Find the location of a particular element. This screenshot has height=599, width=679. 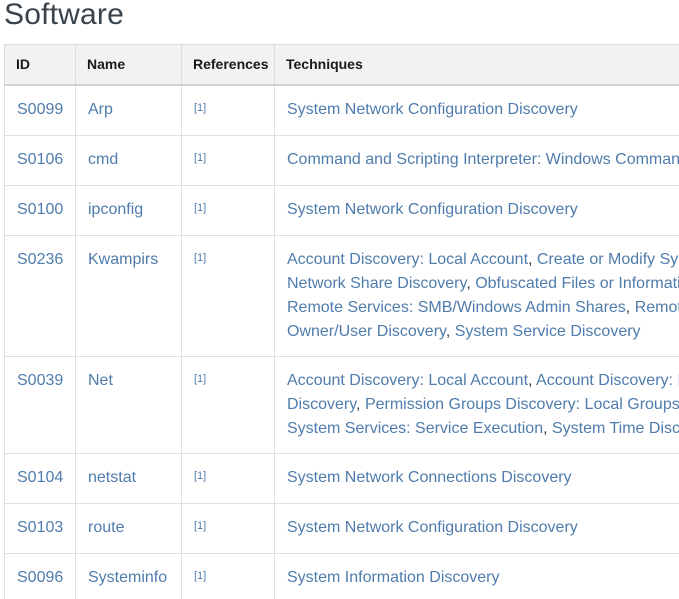

techniques-line: System Network Connections Discovery is located at coordinates (483, 478).